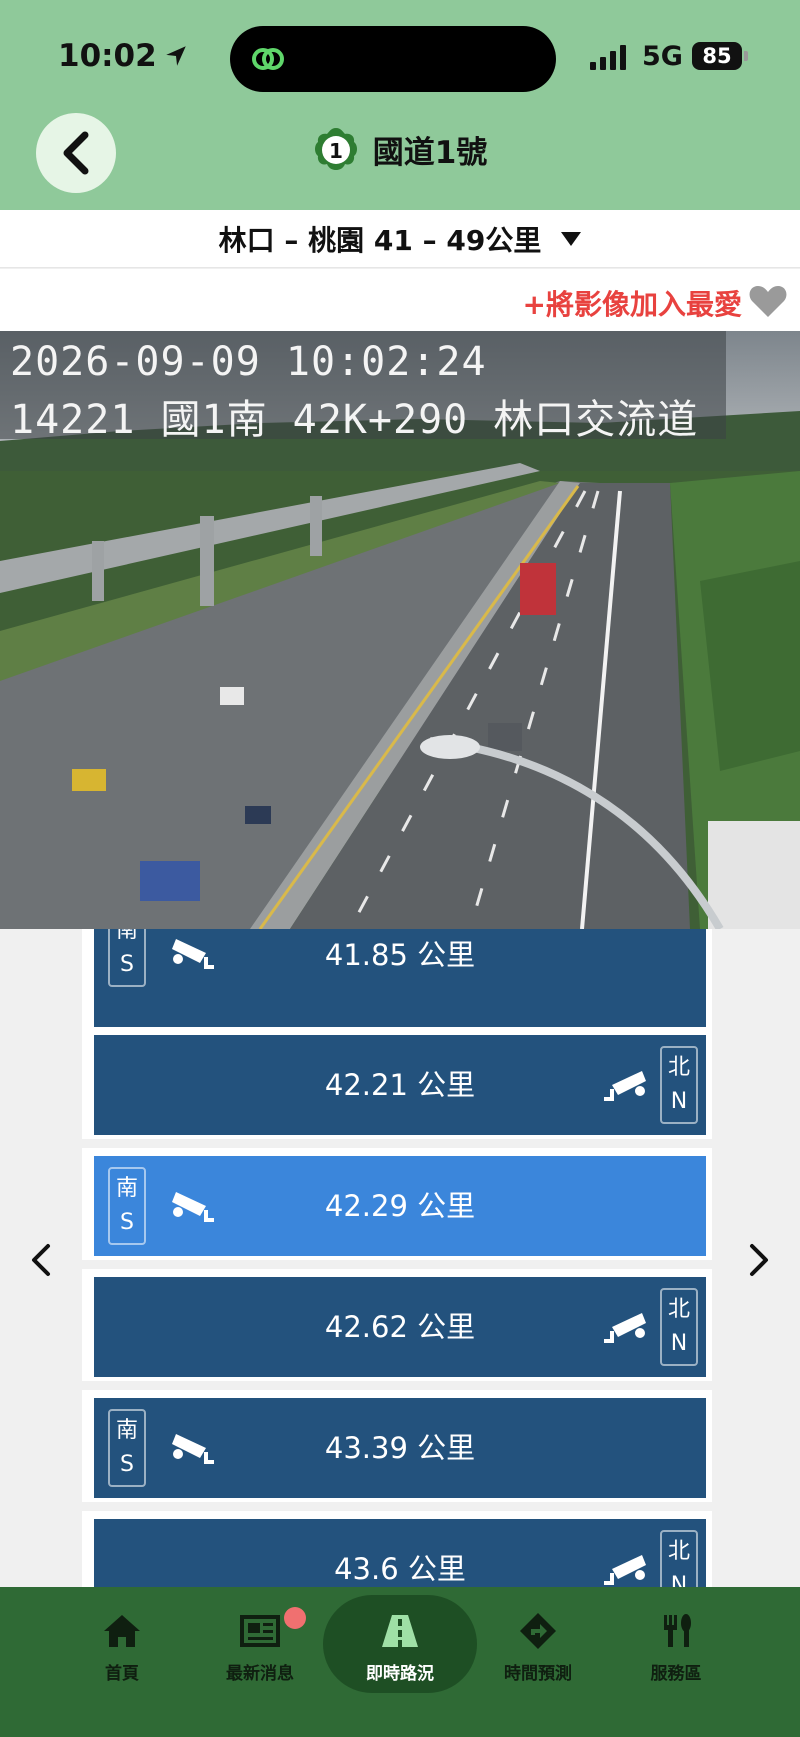  I want to click on section-selector: 林口 – 桃園 41 – 49公里, so click(400, 239).